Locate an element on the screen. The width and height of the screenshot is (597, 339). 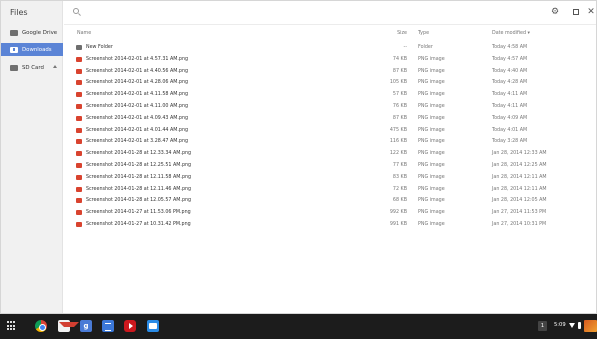
sidebar-title: Files is located at coordinates (19, 12).